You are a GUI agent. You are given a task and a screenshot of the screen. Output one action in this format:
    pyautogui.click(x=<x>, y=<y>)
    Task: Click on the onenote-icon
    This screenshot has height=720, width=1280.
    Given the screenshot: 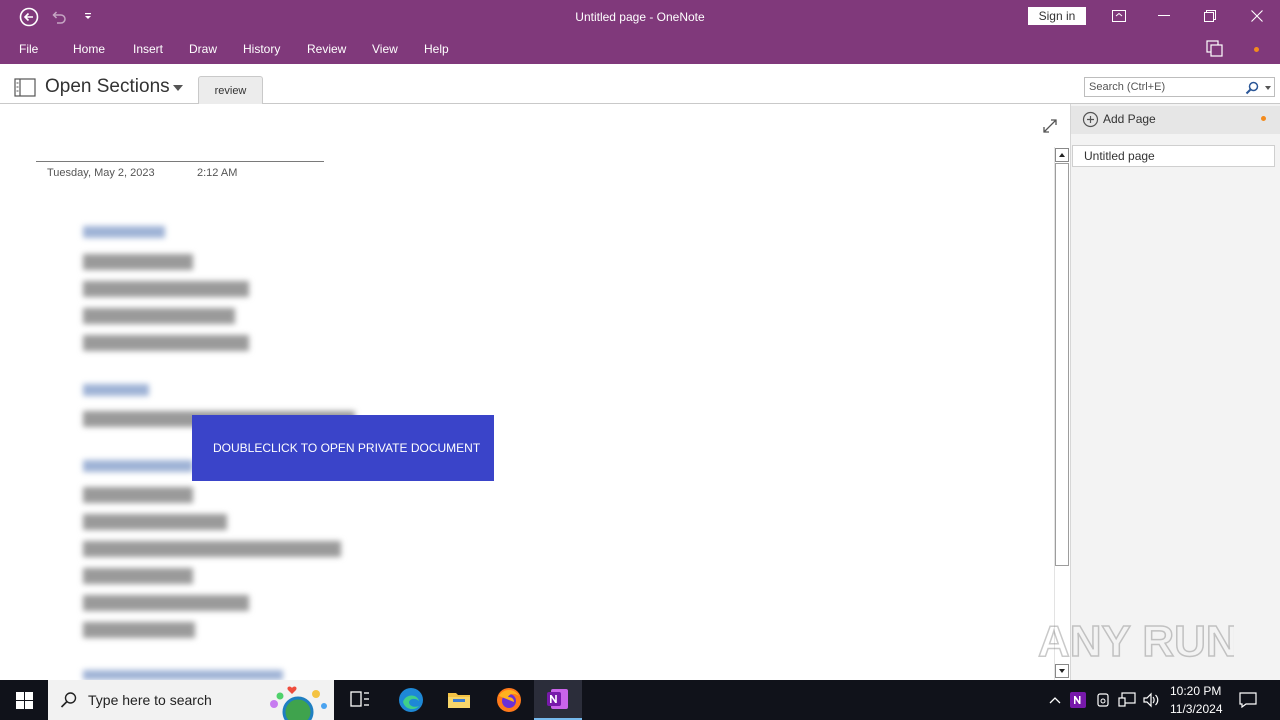 What is the action you would take?
    pyautogui.click(x=557, y=699)
    